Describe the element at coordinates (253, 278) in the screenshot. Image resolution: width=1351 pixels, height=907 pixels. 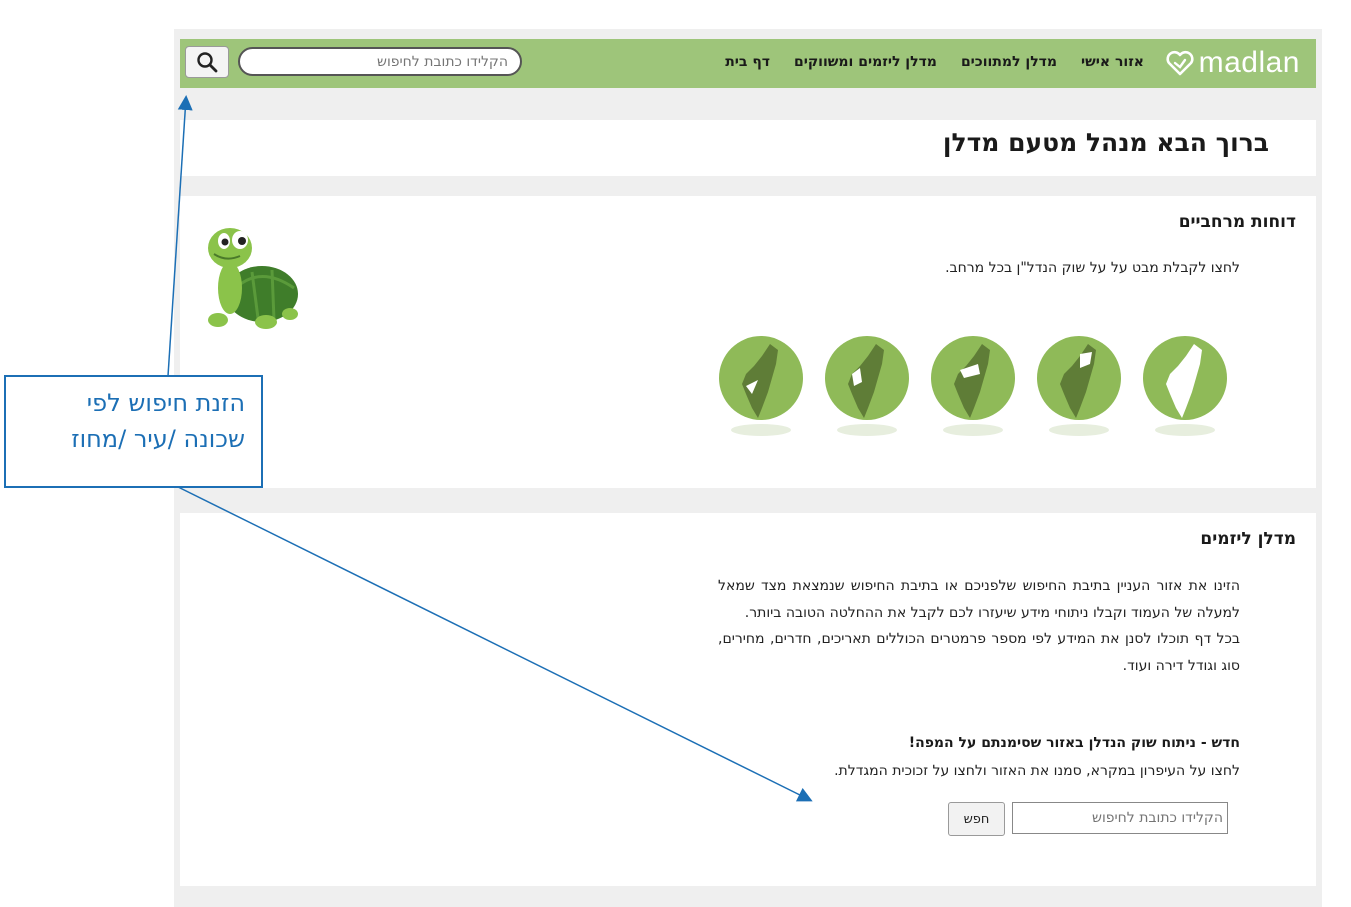
I see `turtle-mascot` at that location.